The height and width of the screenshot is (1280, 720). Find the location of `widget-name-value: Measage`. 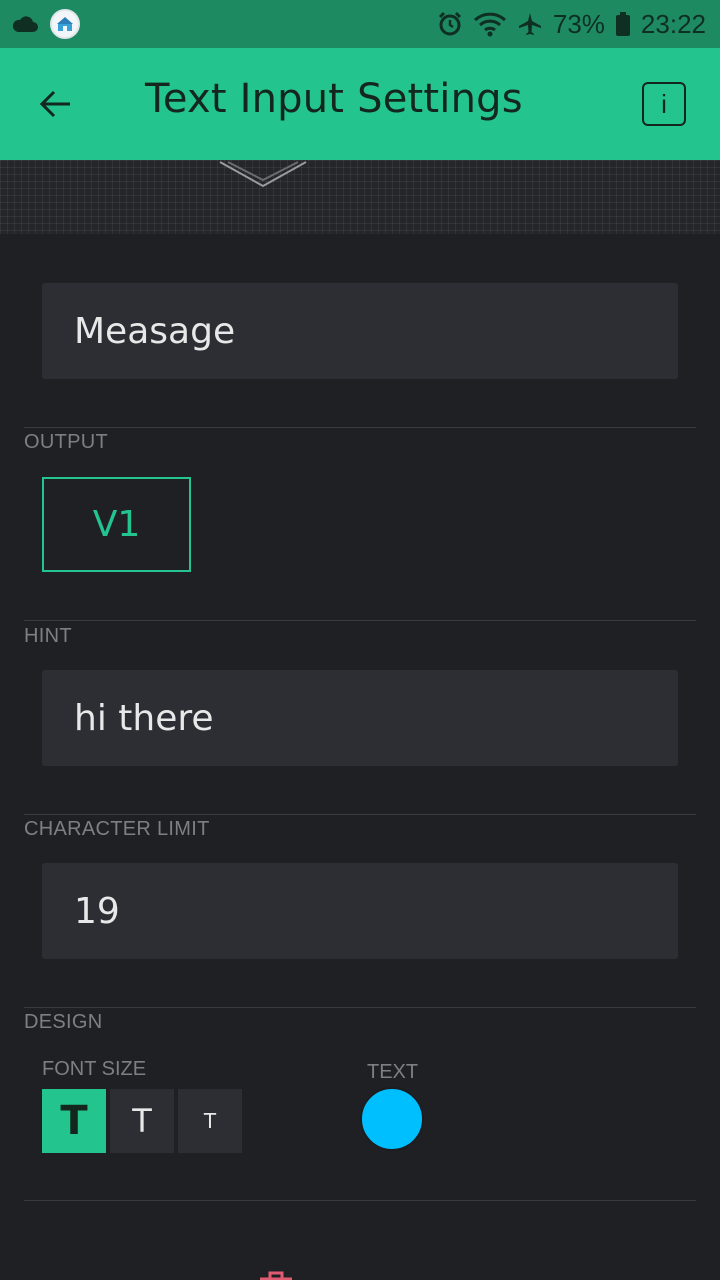

widget-name-value: Measage is located at coordinates (155, 331).